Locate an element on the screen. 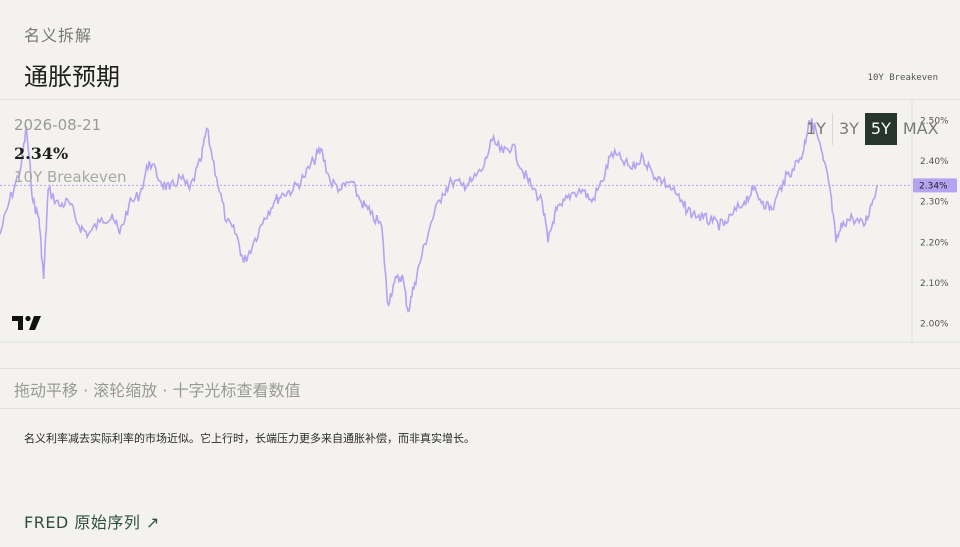 The width and height of the screenshot is (960, 547). series-tag: 10Y Breakeven is located at coordinates (902, 78).